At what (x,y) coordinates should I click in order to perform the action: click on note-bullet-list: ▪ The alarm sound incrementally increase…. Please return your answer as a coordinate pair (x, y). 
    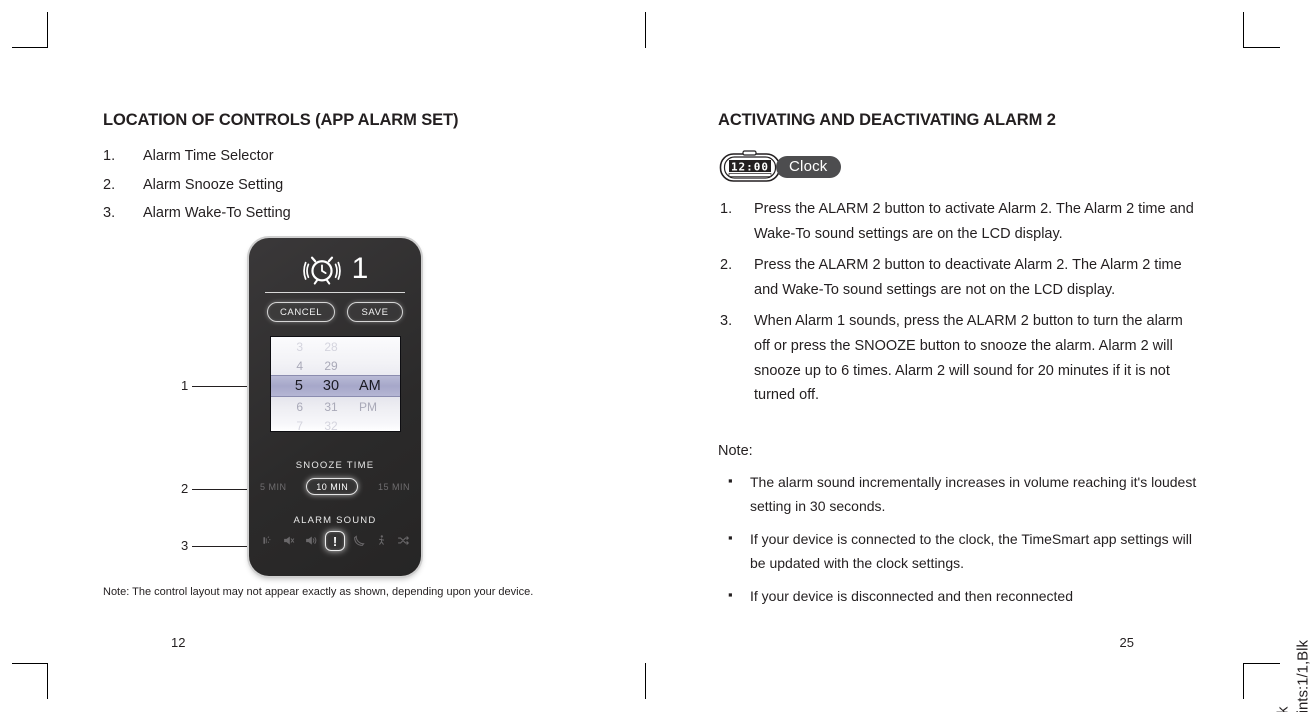
    Looking at the image, I should click on (969, 543).